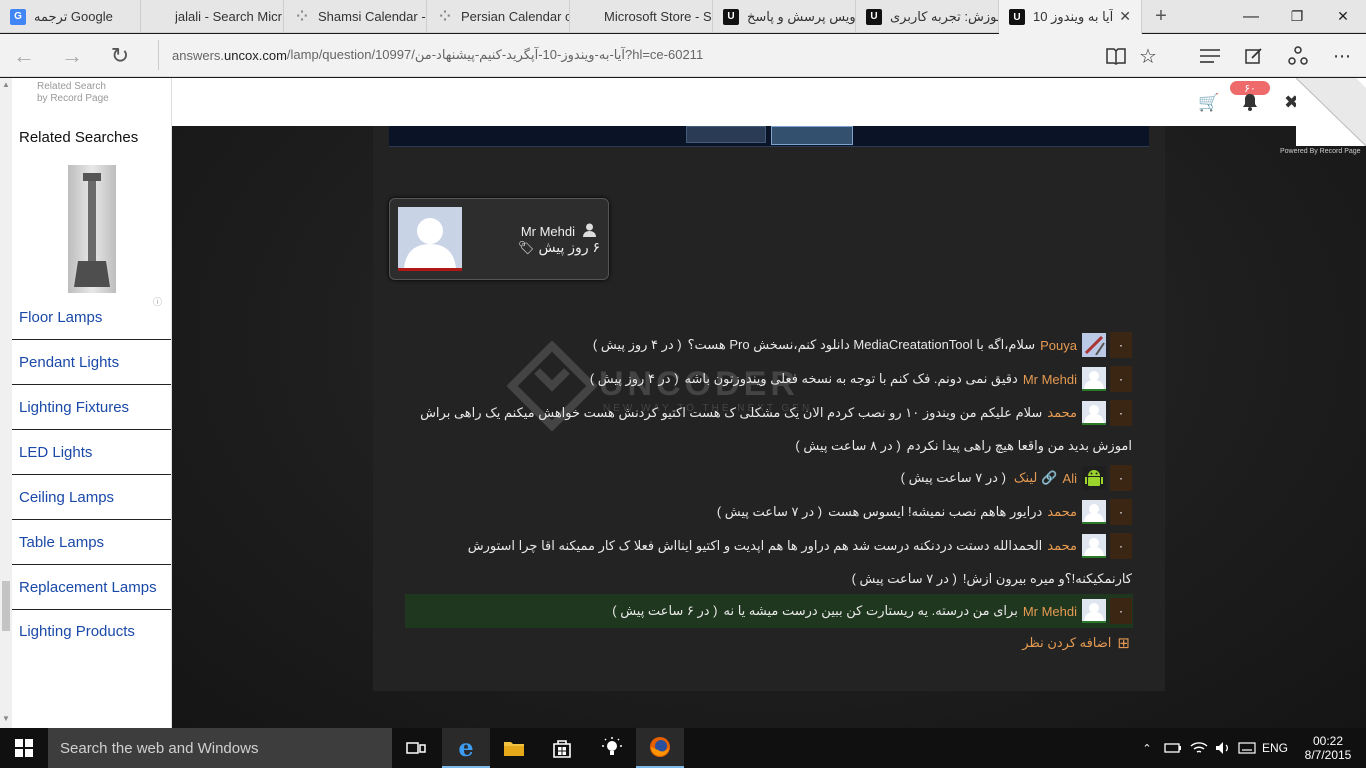 Image resolution: width=1366 pixels, height=768 pixels. I want to click on tab-google-translate: G ترجمه Google, so click(70, 16).